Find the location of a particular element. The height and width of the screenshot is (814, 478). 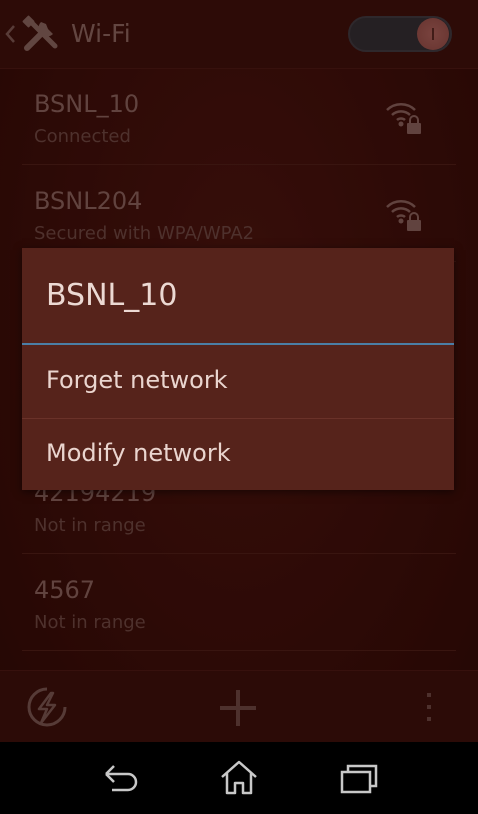

modify-network-label: Modify network is located at coordinates (138, 453).